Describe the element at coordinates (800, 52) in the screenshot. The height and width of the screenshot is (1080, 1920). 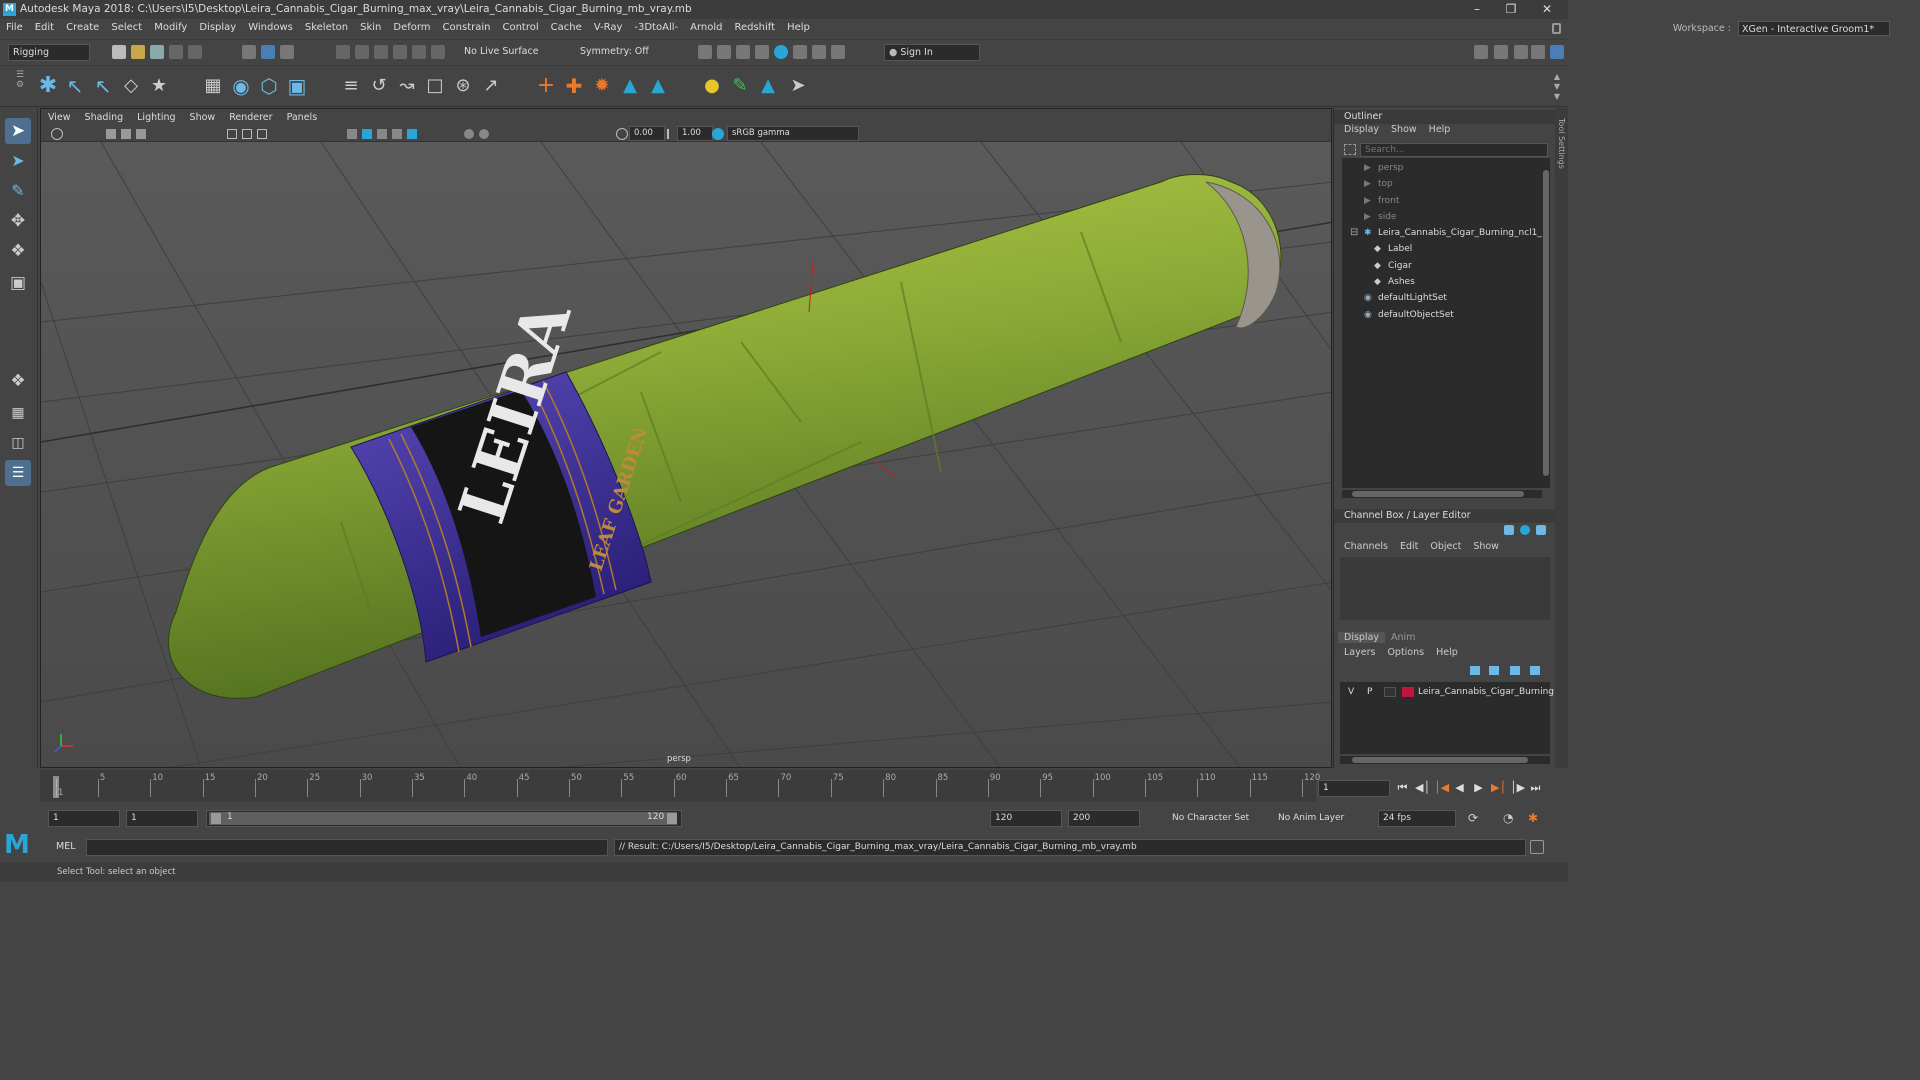
I see `vray-render-icon` at that location.